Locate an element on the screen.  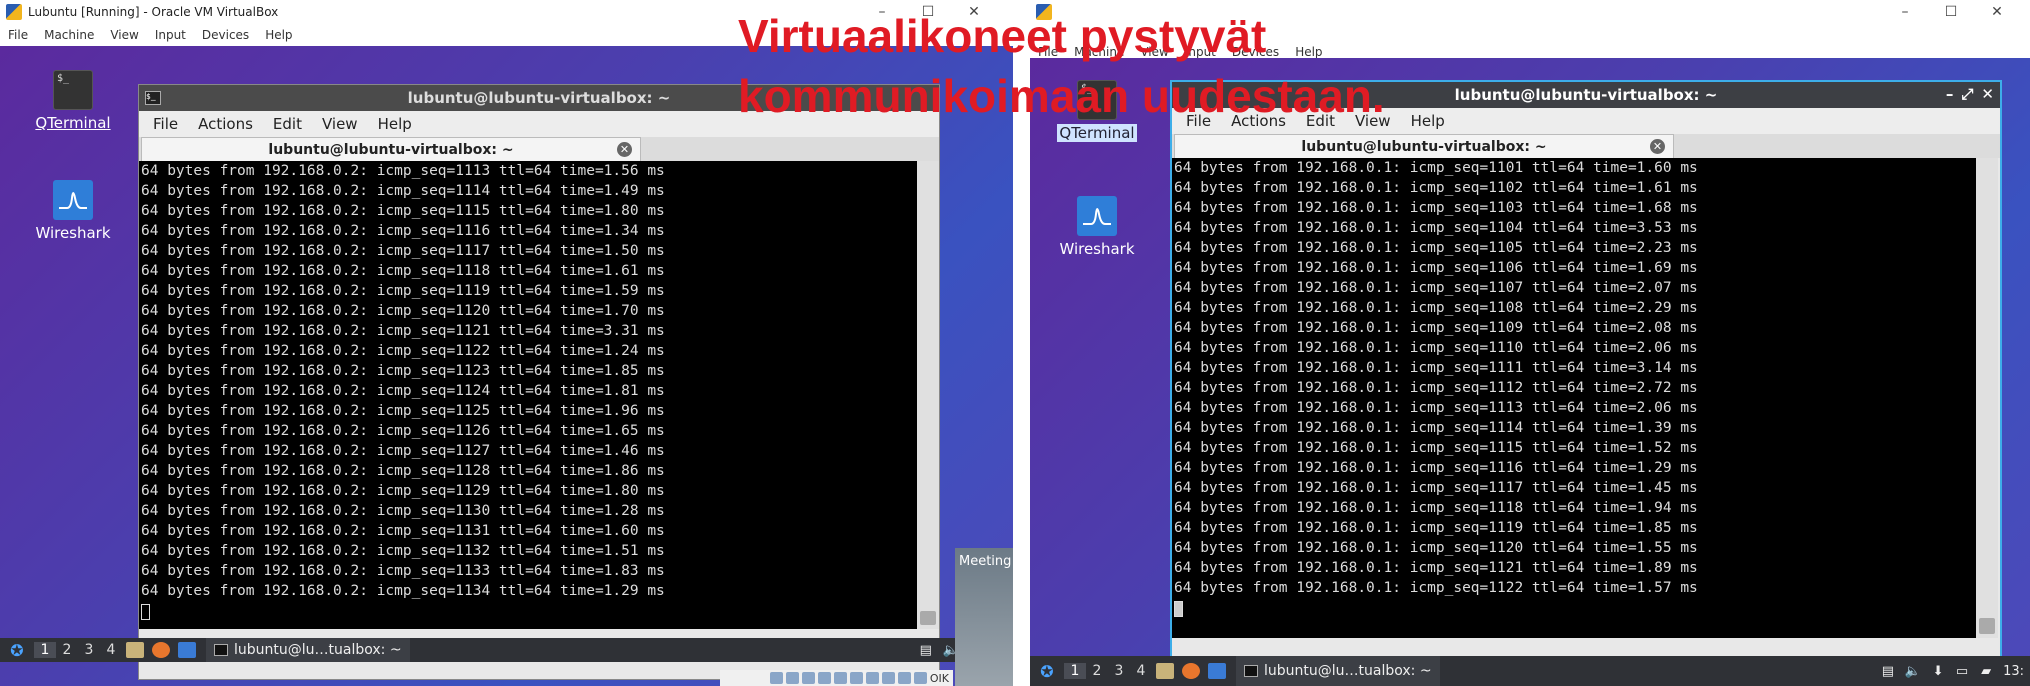
shared-folder-icon is located at coordinates (856, 678).